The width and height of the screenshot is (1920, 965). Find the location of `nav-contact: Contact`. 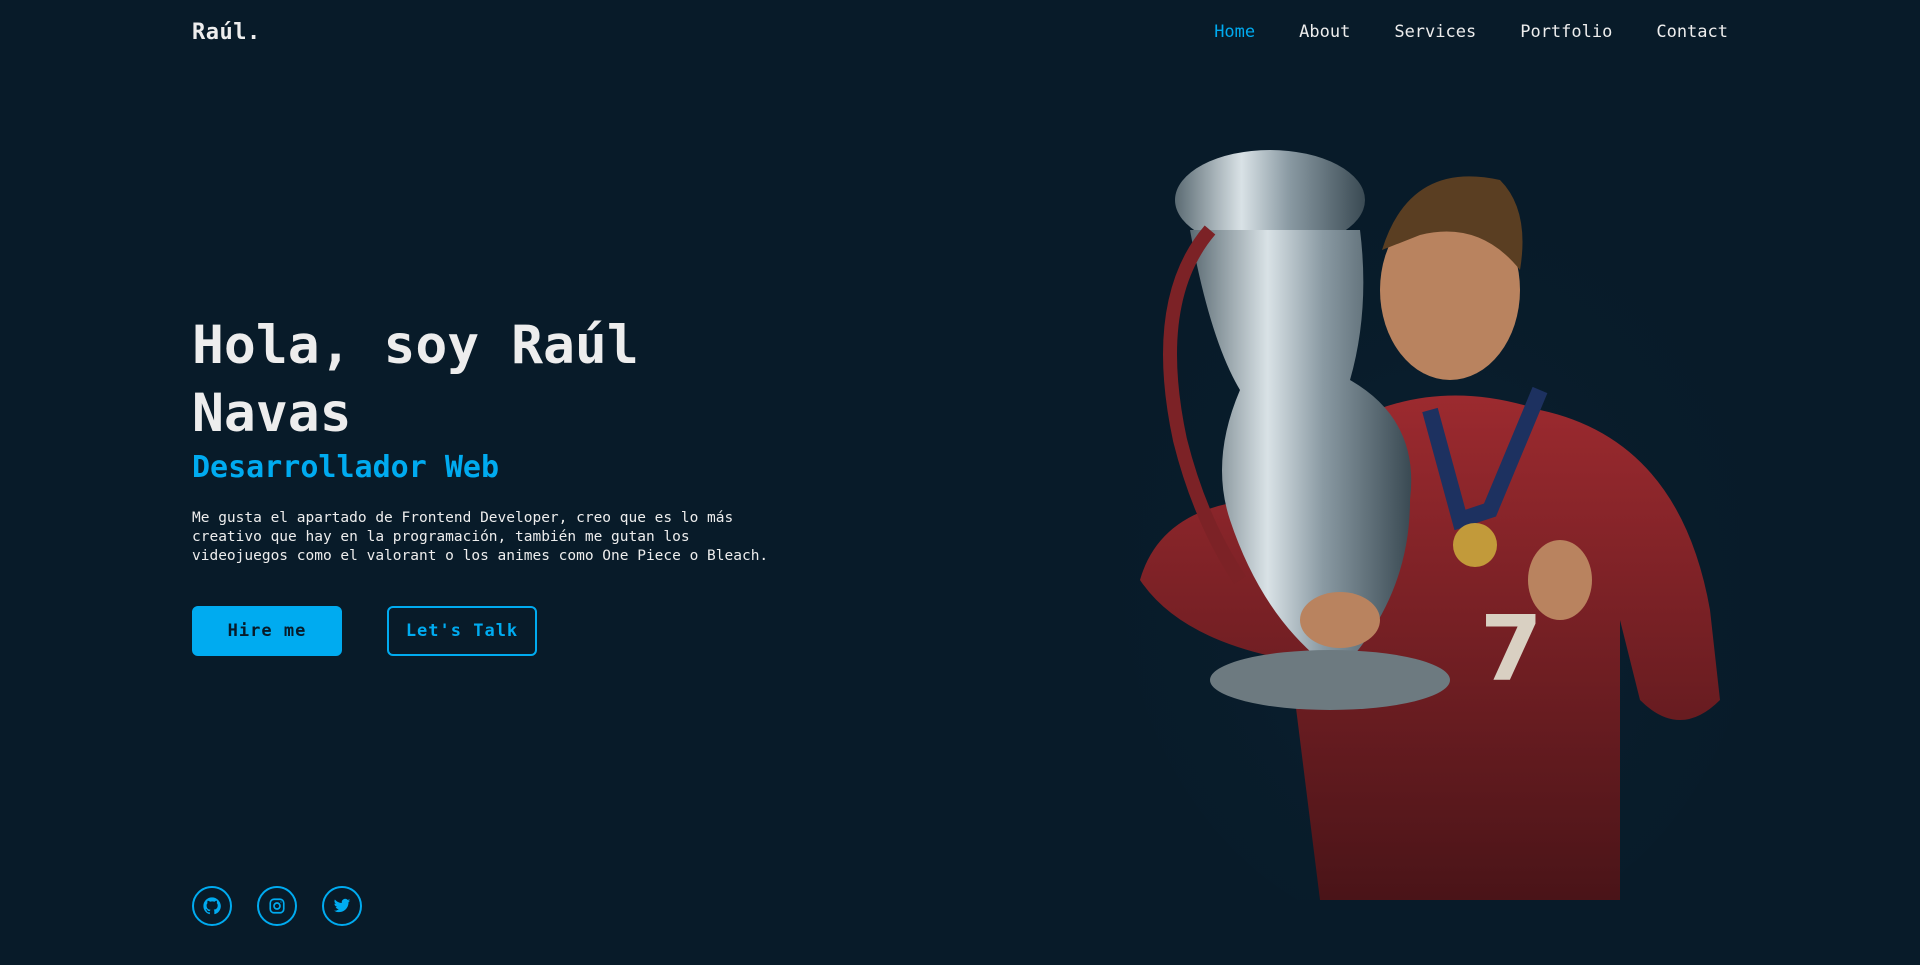

nav-contact: Contact is located at coordinates (1692, 32).